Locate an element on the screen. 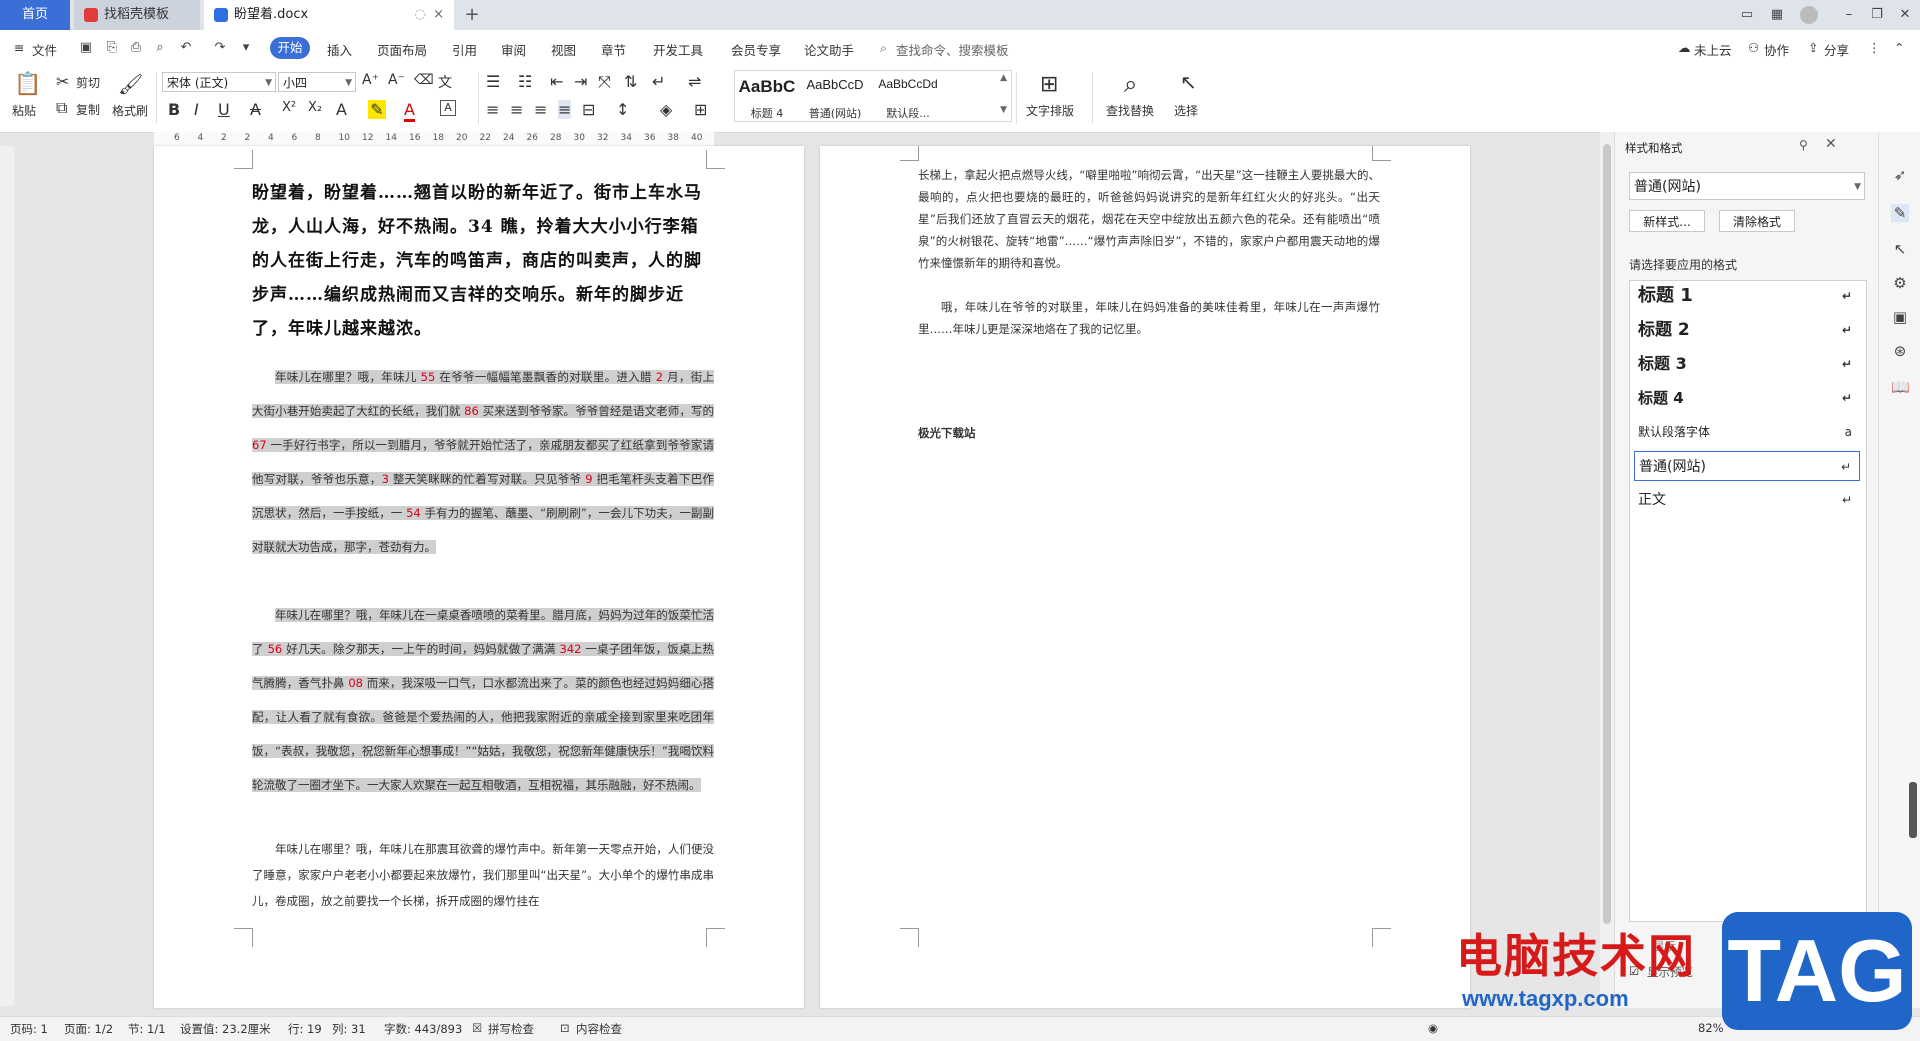 This screenshot has width=1920, height=1041. avatar is located at coordinates (1809, 15).